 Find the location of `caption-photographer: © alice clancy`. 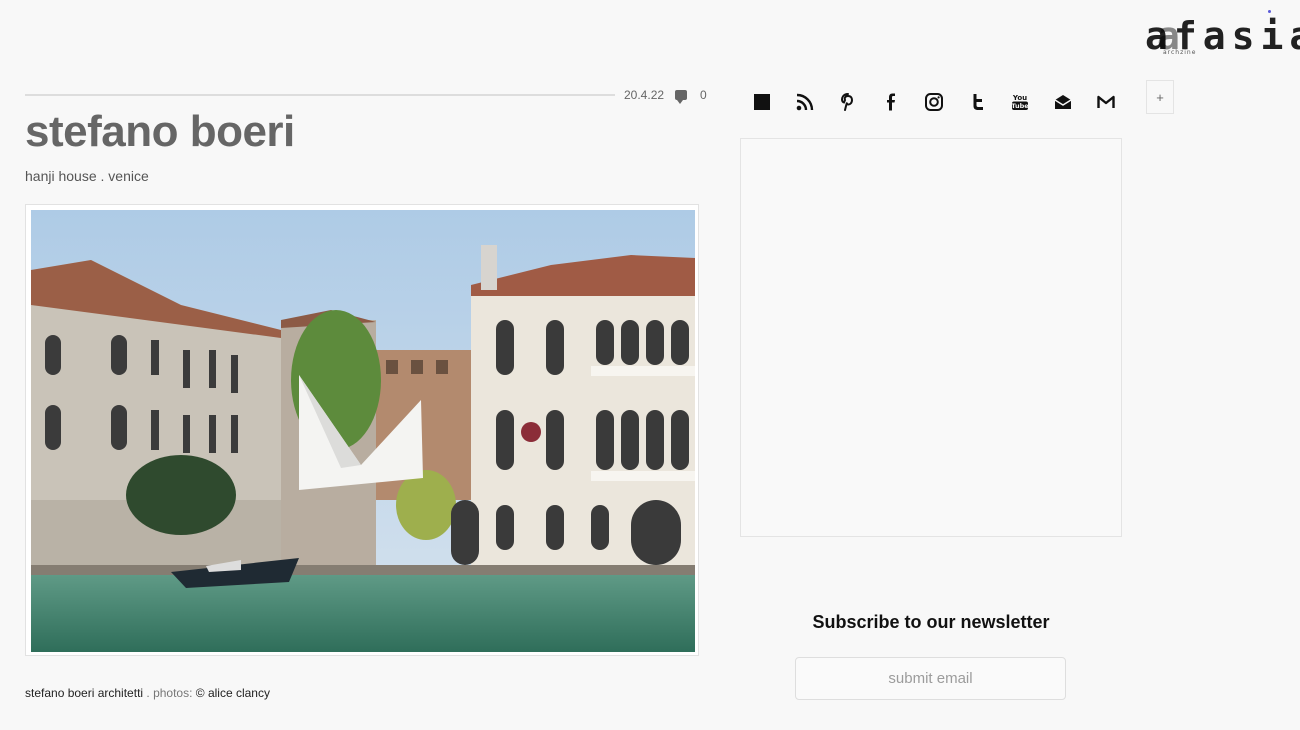

caption-photographer: © alice clancy is located at coordinates (232, 693).